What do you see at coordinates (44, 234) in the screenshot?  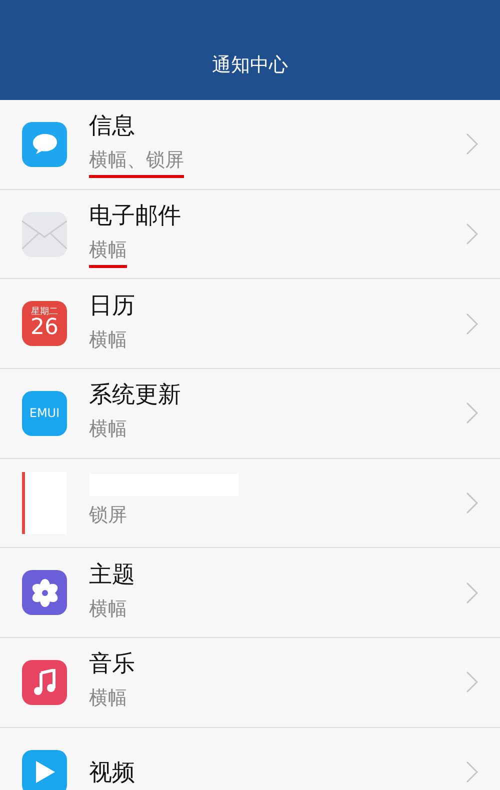 I see `envelope-icon` at bounding box center [44, 234].